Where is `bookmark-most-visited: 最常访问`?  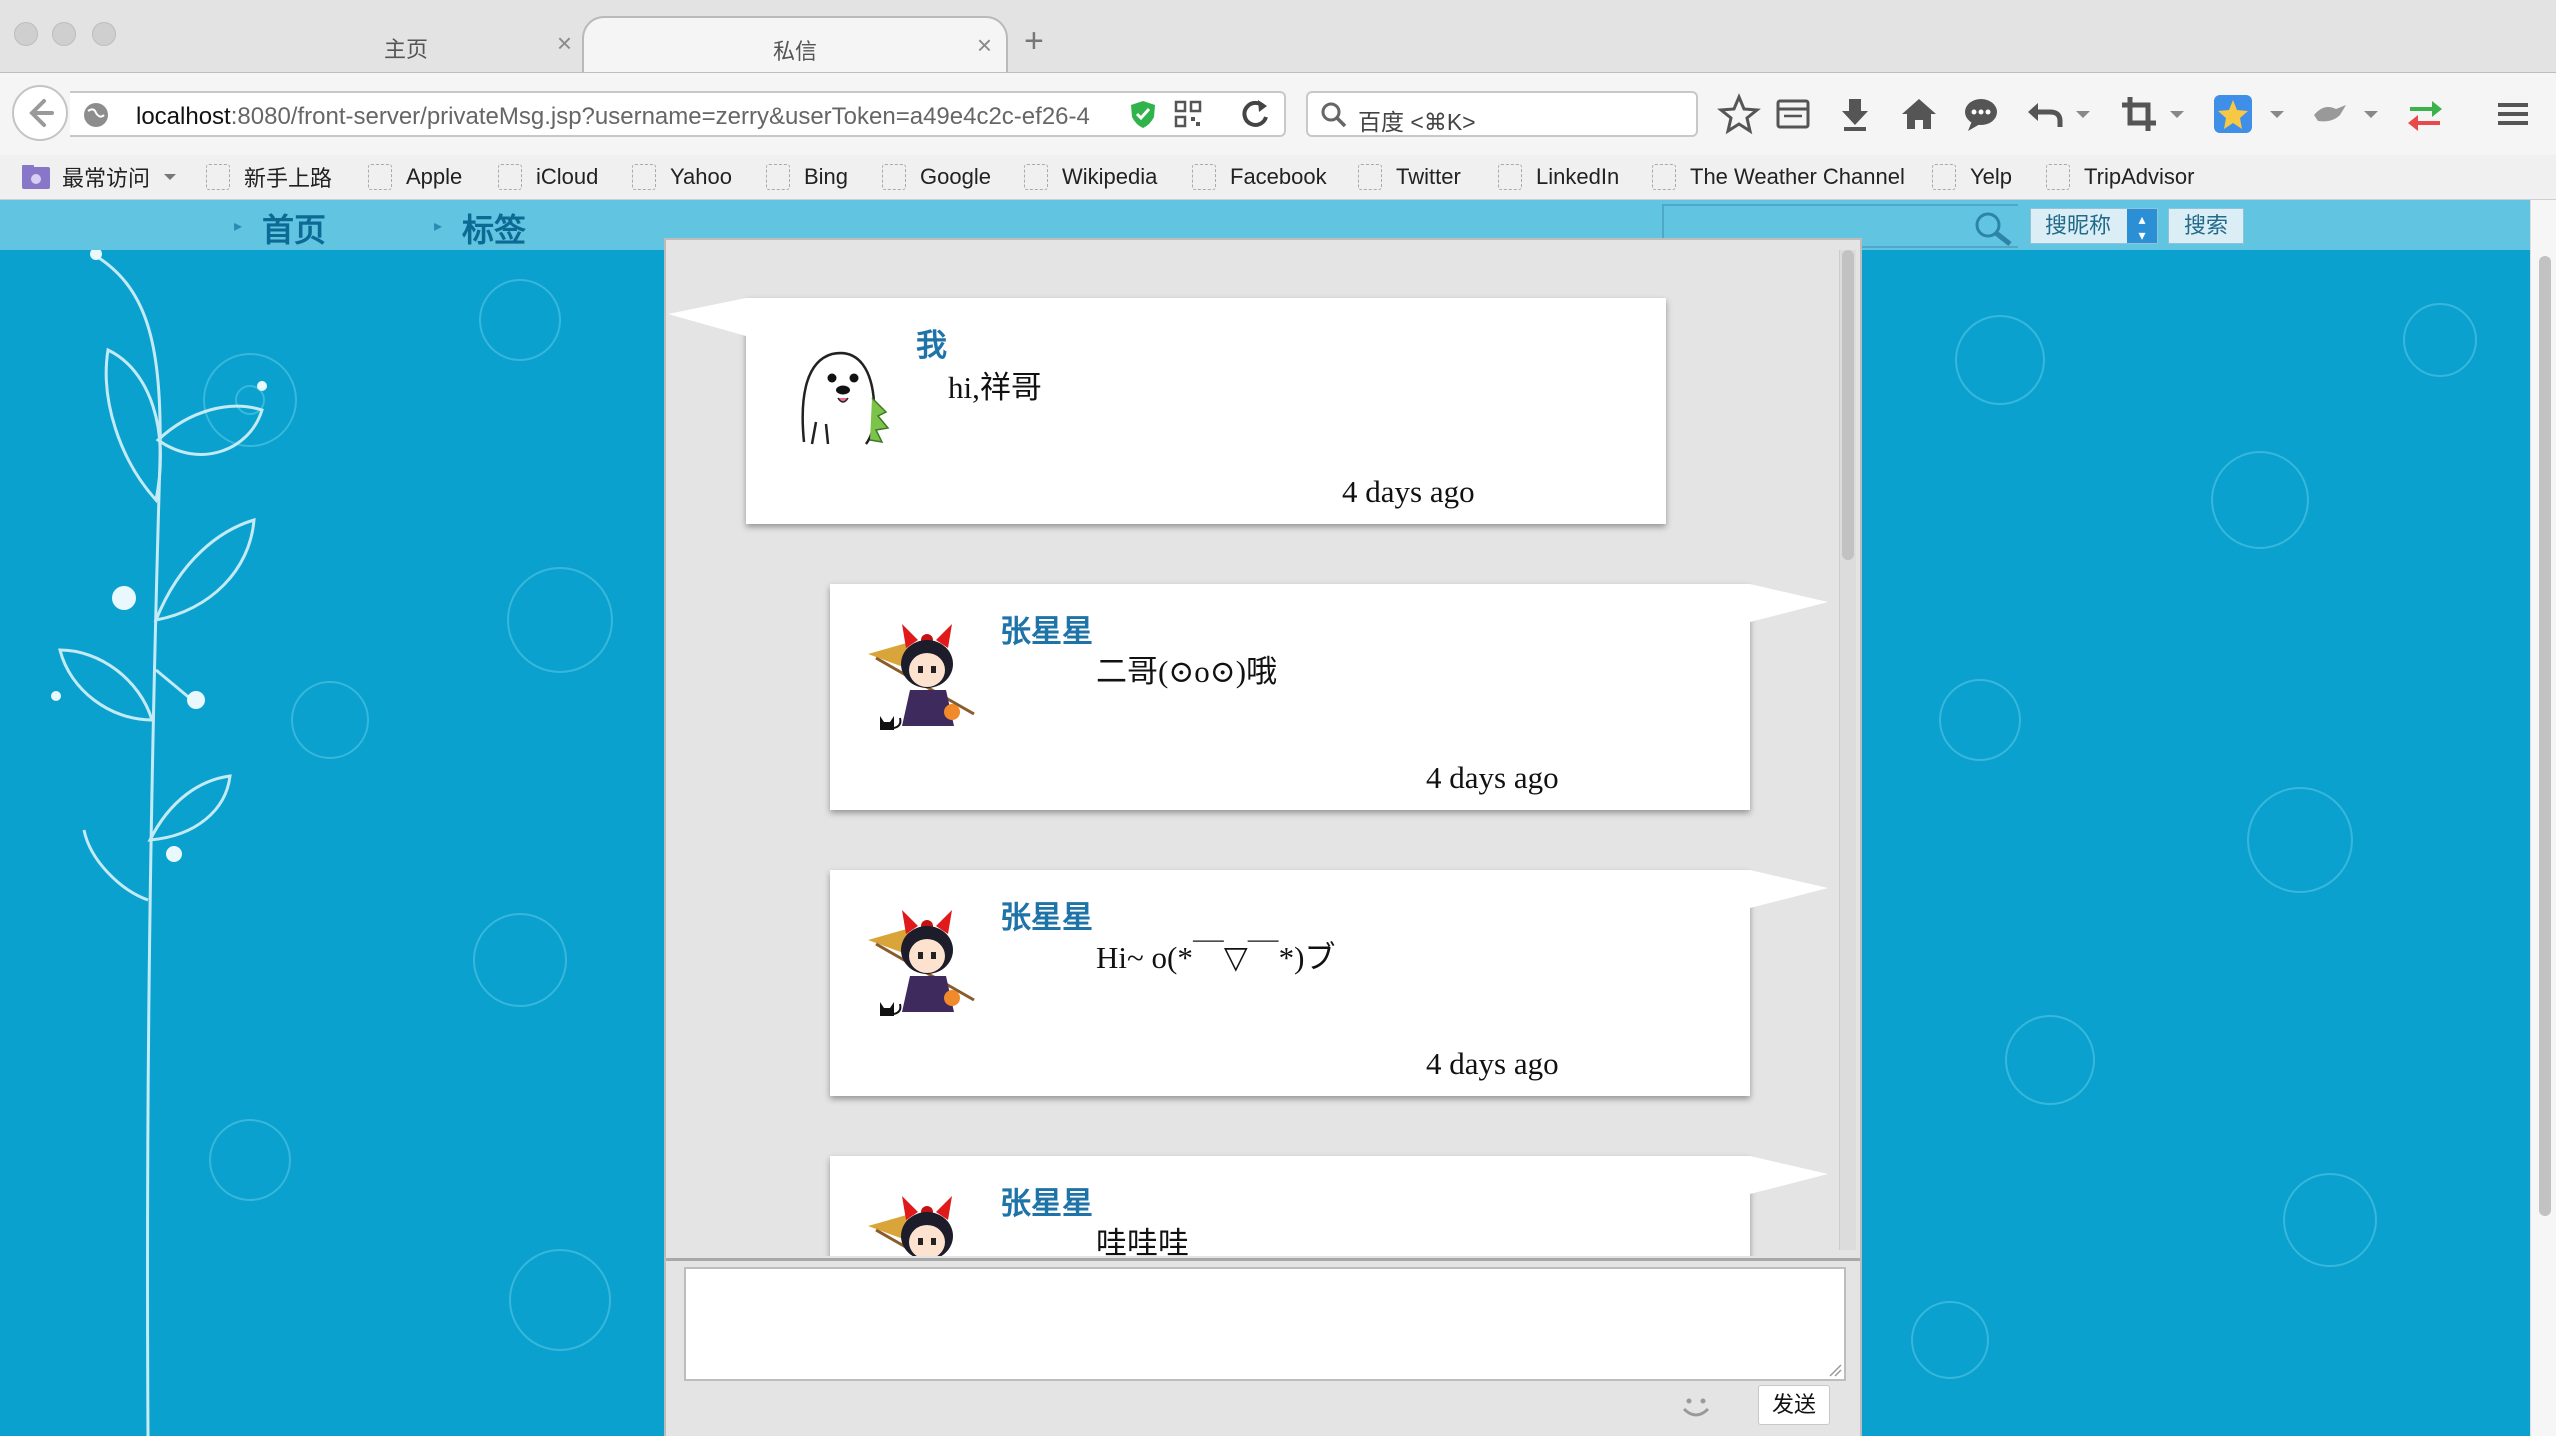
bookmark-most-visited: 最常访问 is located at coordinates (100, 177).